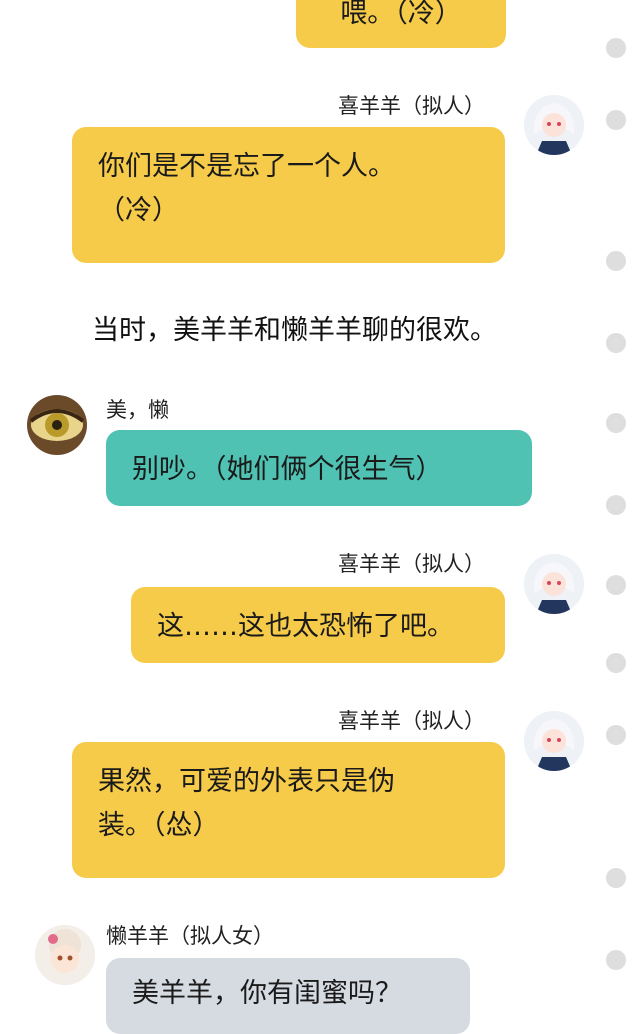  What do you see at coordinates (288, 195) in the screenshot?
I see `message-bubble: 你们是不是忘了一个人。 （冷）` at bounding box center [288, 195].